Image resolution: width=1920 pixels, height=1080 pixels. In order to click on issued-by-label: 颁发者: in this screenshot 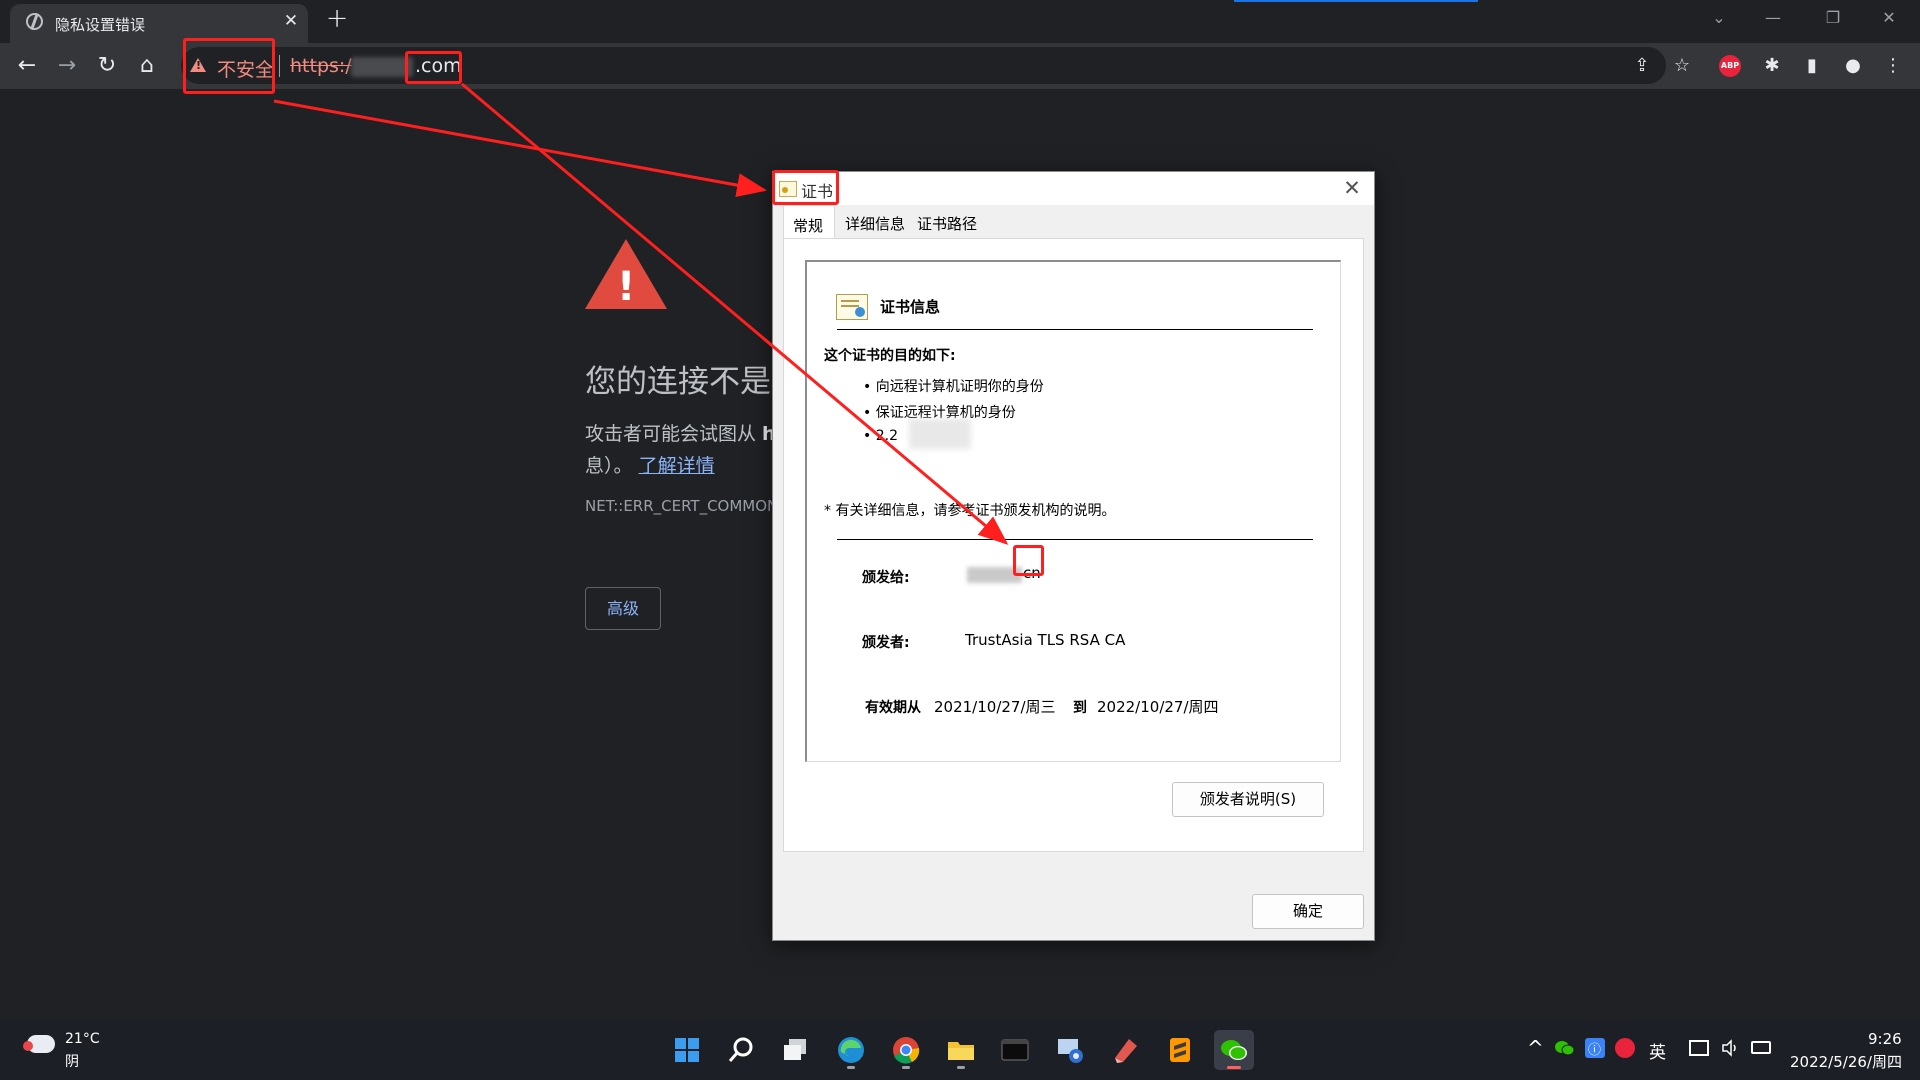, I will do `click(886, 643)`.